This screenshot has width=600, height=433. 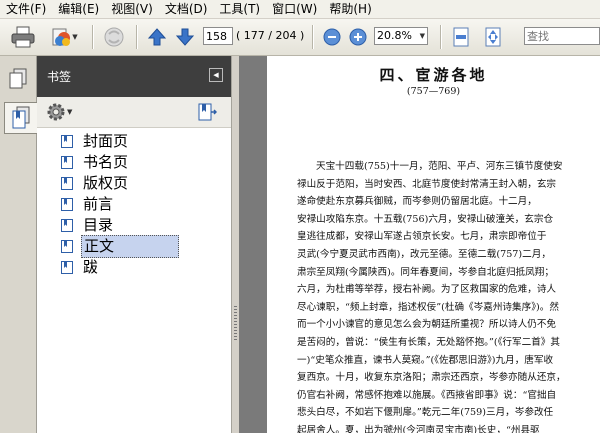 What do you see at coordinates (132, 9) in the screenshot?
I see `menu-view: 视图(V)` at bounding box center [132, 9].